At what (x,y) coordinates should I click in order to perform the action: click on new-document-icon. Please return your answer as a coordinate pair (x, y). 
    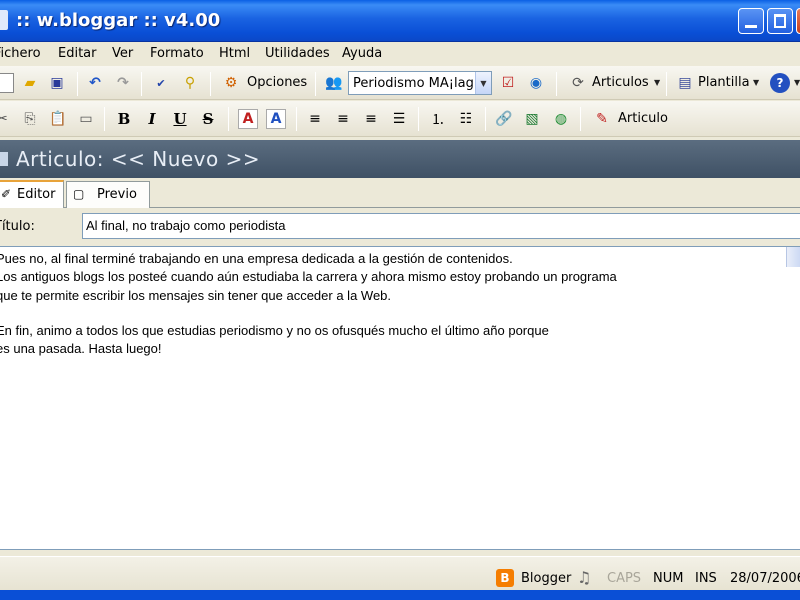
    Looking at the image, I should click on (7, 83).